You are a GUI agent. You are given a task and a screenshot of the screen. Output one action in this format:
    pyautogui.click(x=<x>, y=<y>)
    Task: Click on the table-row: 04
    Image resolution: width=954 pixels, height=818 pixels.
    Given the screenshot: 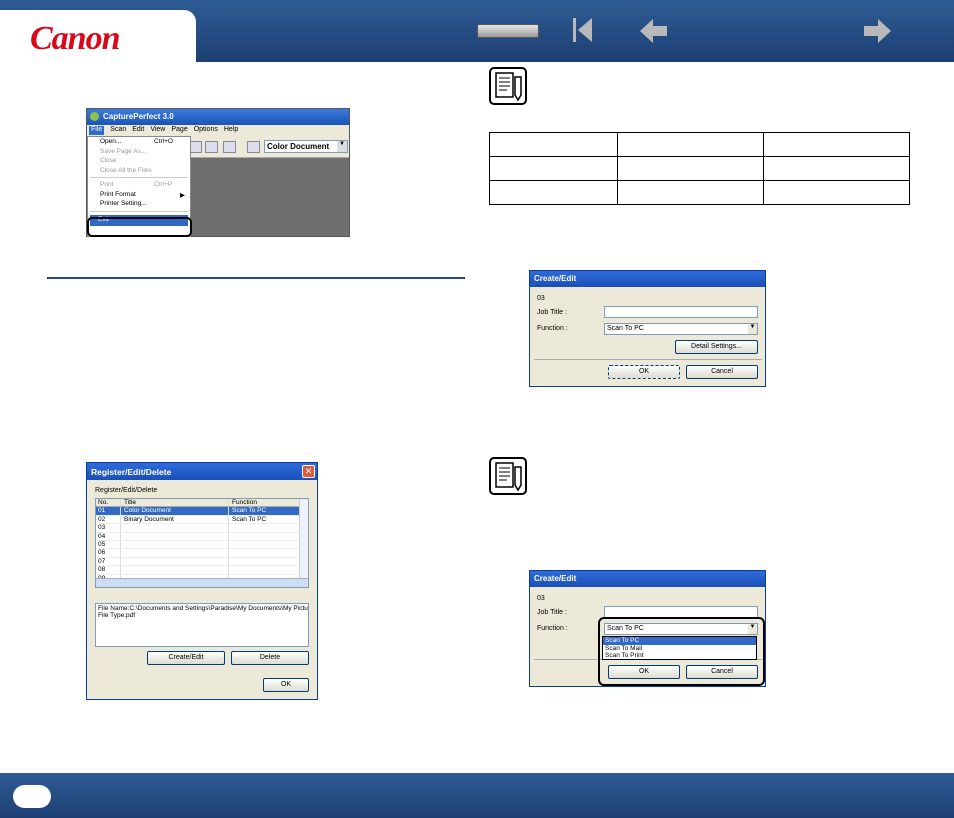 What is the action you would take?
    pyautogui.click(x=202, y=536)
    